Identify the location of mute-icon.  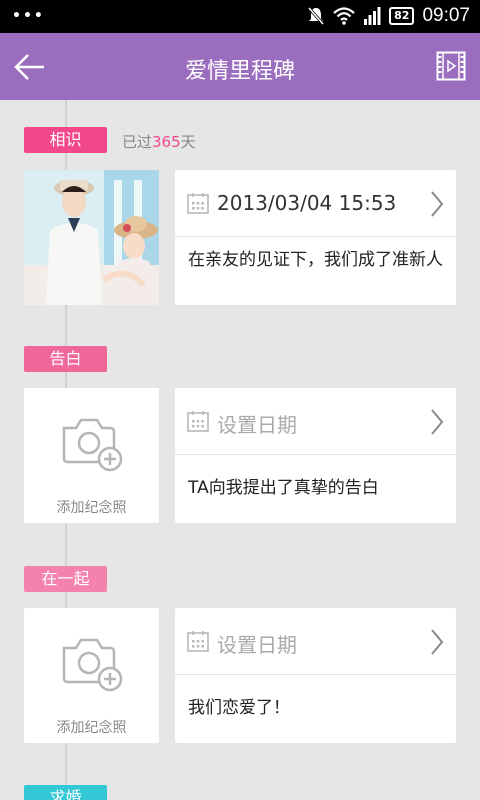
(316, 16).